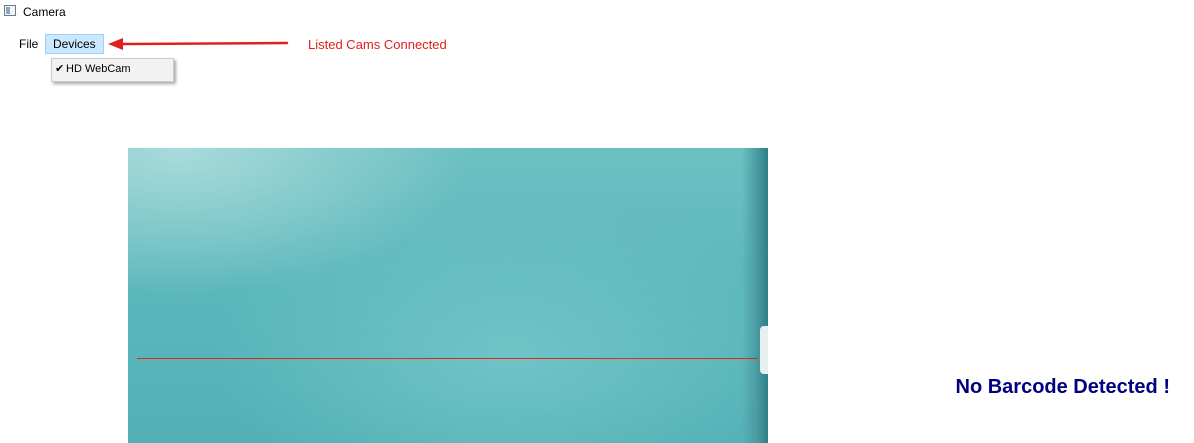 This screenshot has height=443, width=1194. I want to click on menu-file: File, so click(28, 44).